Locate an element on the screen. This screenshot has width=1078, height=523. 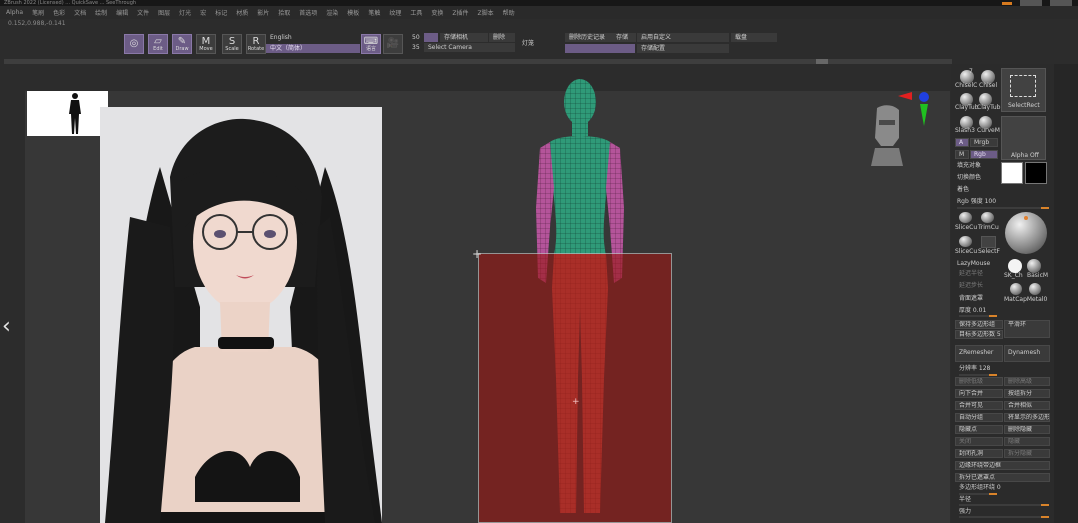
strength-knob is located at coordinates (1045, 517).